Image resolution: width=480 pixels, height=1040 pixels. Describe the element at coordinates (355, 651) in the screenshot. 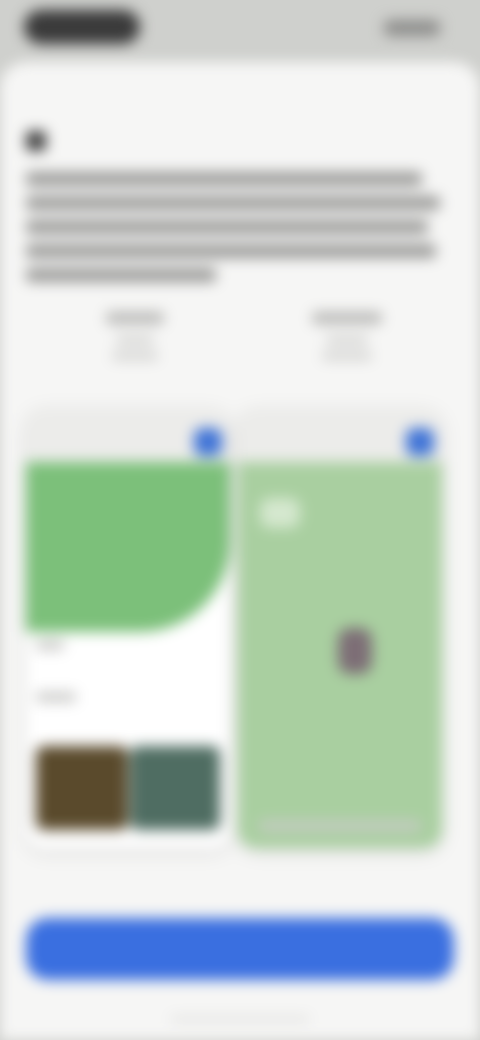

I see `location-marker-icon` at that location.